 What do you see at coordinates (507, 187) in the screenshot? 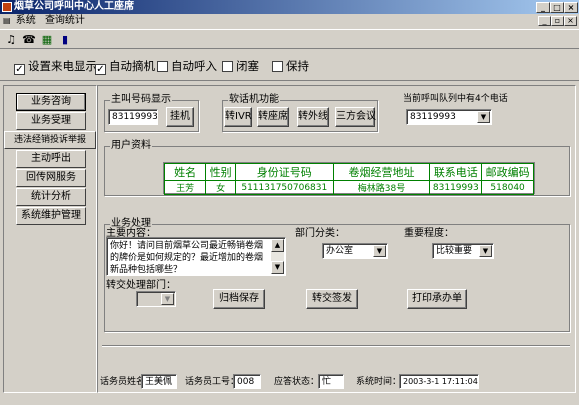
I see `table-cell: 518040` at bounding box center [507, 187].